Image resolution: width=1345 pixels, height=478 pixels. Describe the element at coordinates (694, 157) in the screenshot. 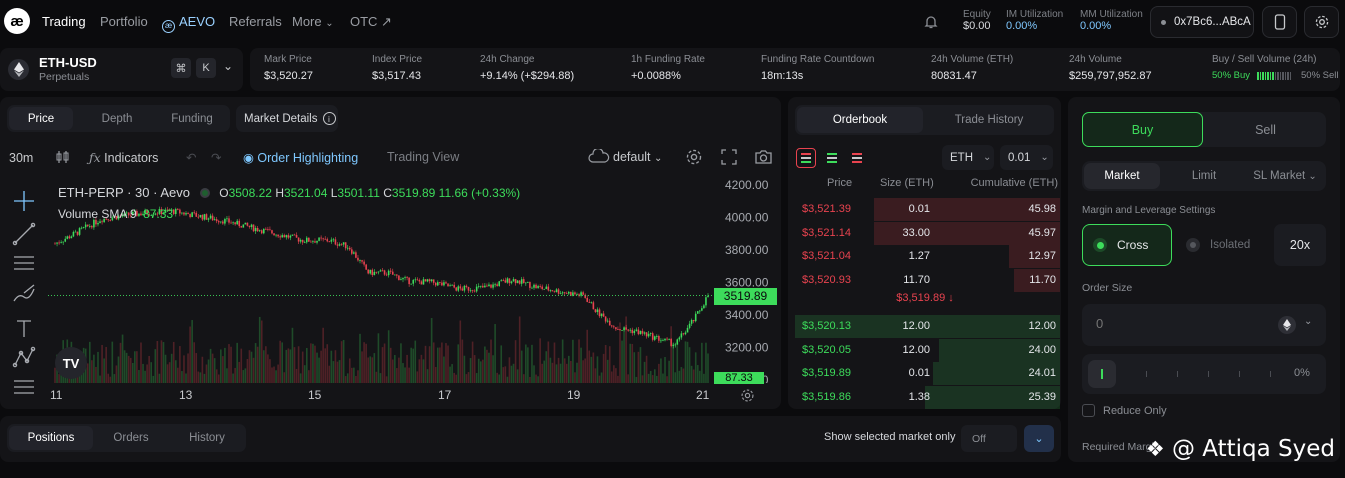

I see `chart-settings-icon` at that location.